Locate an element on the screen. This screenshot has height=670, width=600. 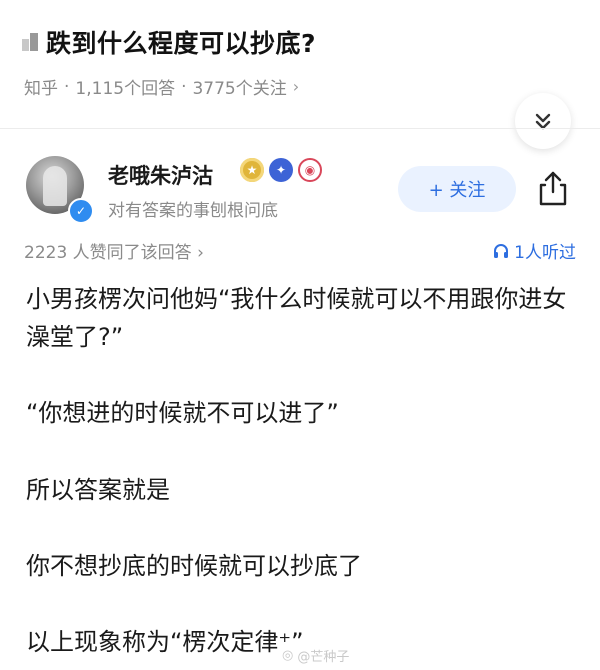
question-title-row: 跌到什么程度可以抄底? is located at coordinates (169, 42).